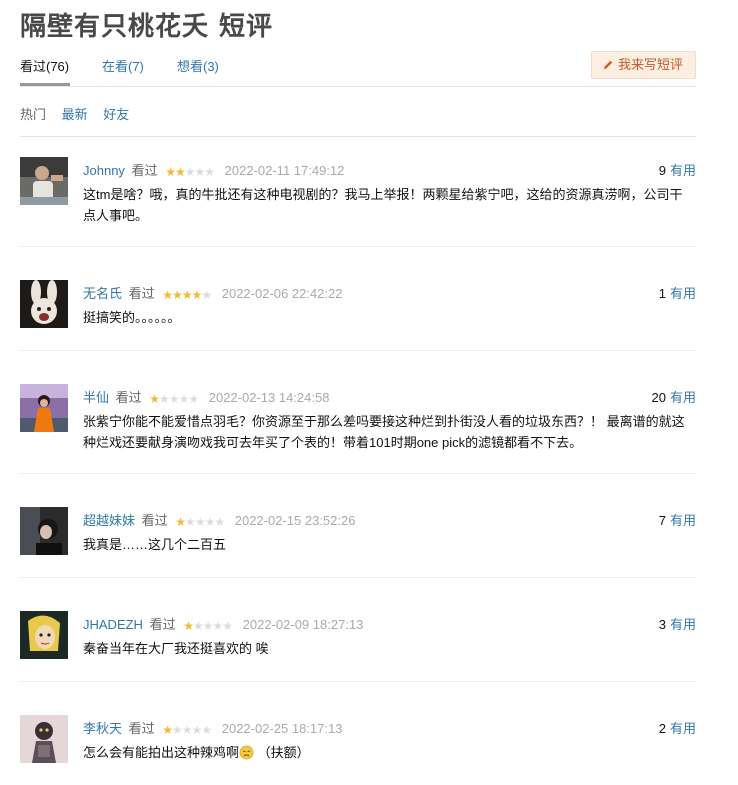 The image size is (738, 785). I want to click on review-author: 半仙, so click(96, 397).